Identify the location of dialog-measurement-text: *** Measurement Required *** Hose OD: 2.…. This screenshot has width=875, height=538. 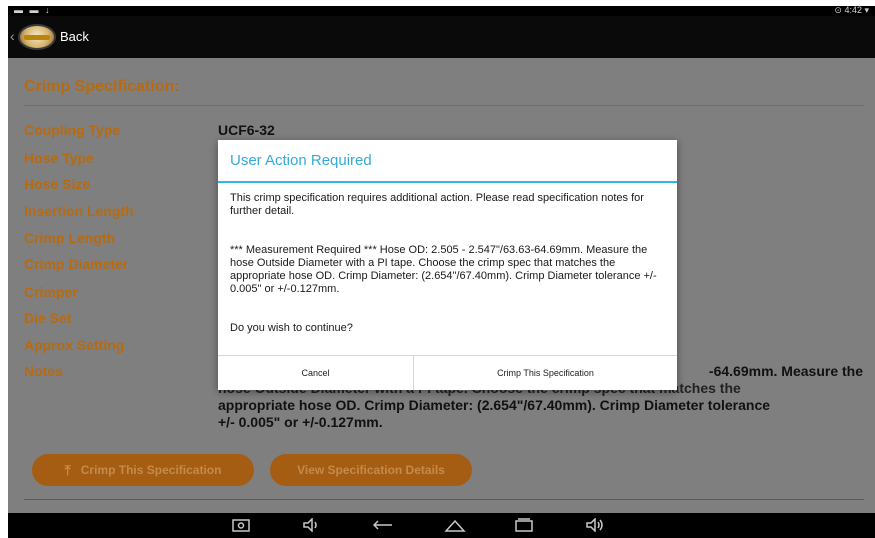
(443, 269).